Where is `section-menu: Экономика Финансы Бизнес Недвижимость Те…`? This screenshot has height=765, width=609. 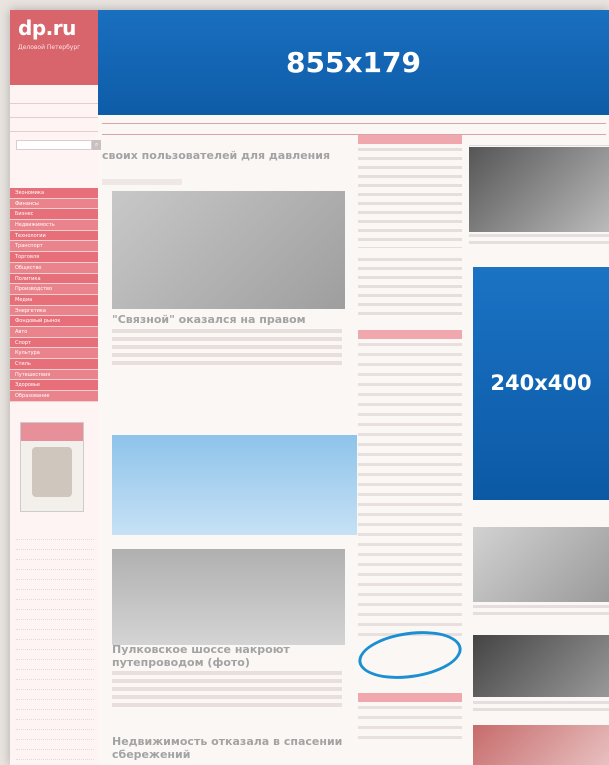
section-menu: Экономика Финансы Бизнес Недвижимость Те… is located at coordinates (54, 295).